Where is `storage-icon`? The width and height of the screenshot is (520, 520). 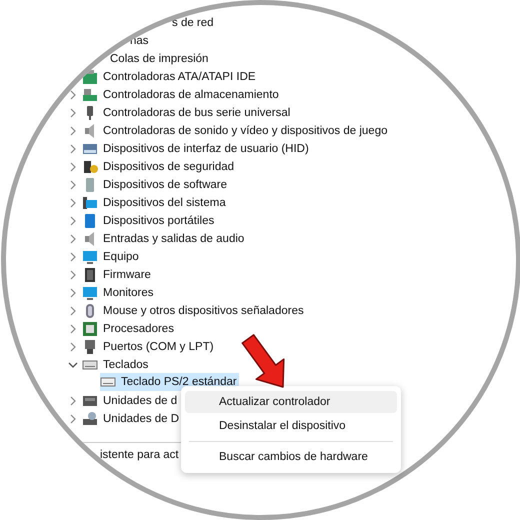 storage-icon is located at coordinates (90, 95).